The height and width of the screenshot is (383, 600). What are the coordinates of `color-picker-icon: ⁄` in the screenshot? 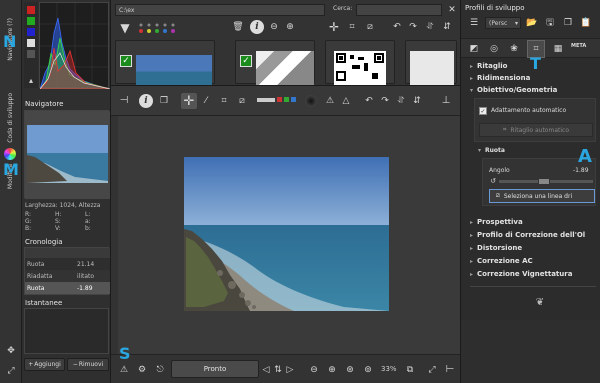 It's located at (206, 101).